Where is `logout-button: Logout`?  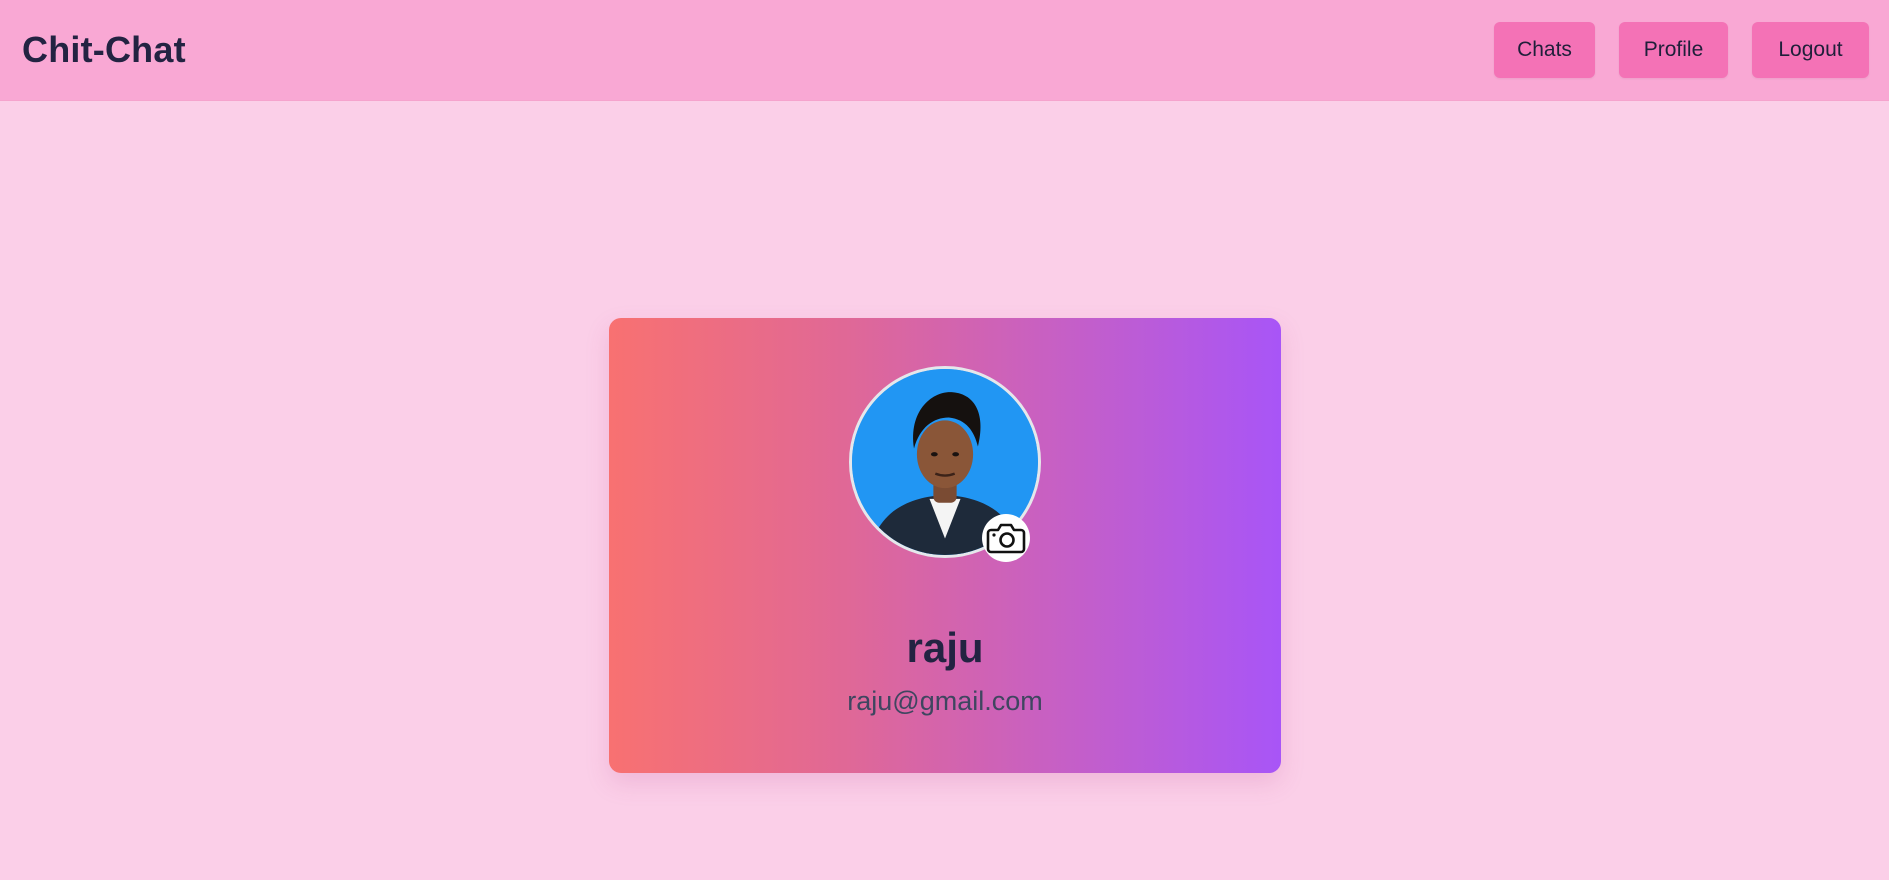 logout-button: Logout is located at coordinates (1810, 50).